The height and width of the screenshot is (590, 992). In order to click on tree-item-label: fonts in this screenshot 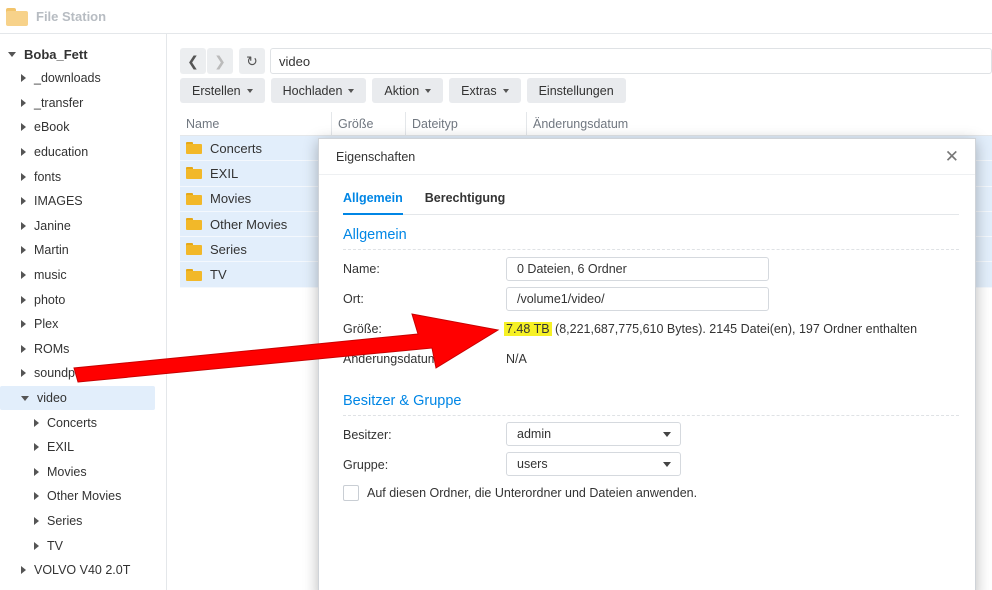, I will do `click(48, 176)`.